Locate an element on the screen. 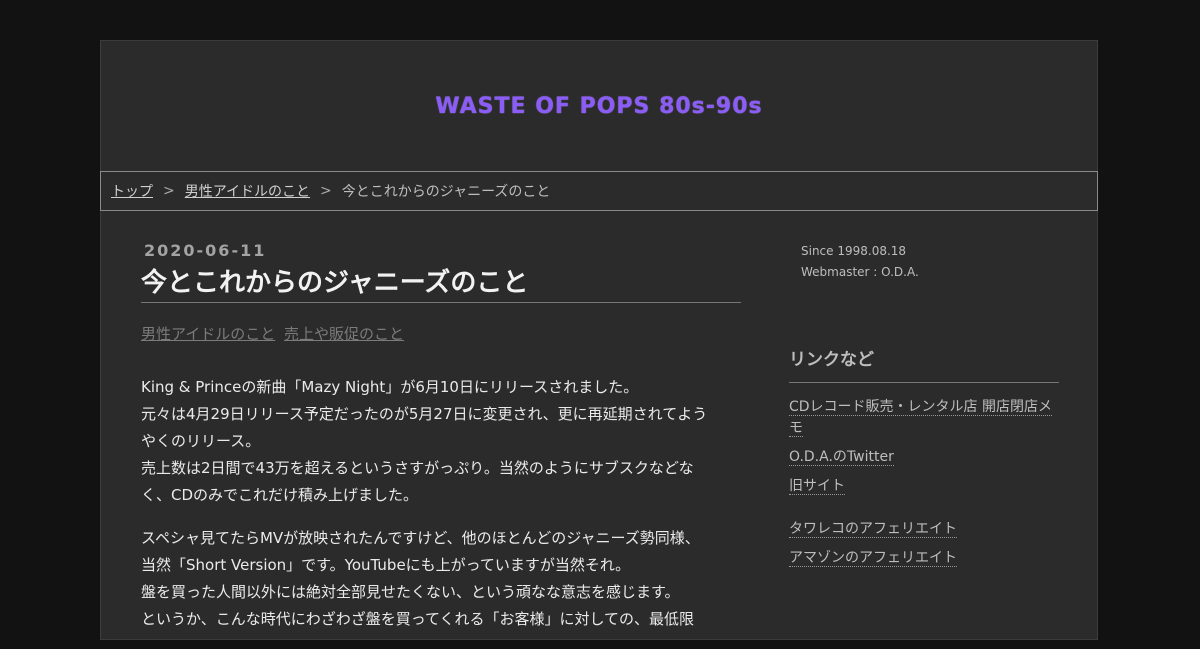 The image size is (1200, 649). link-twitter: O.D.A.のTwitter is located at coordinates (841, 457).